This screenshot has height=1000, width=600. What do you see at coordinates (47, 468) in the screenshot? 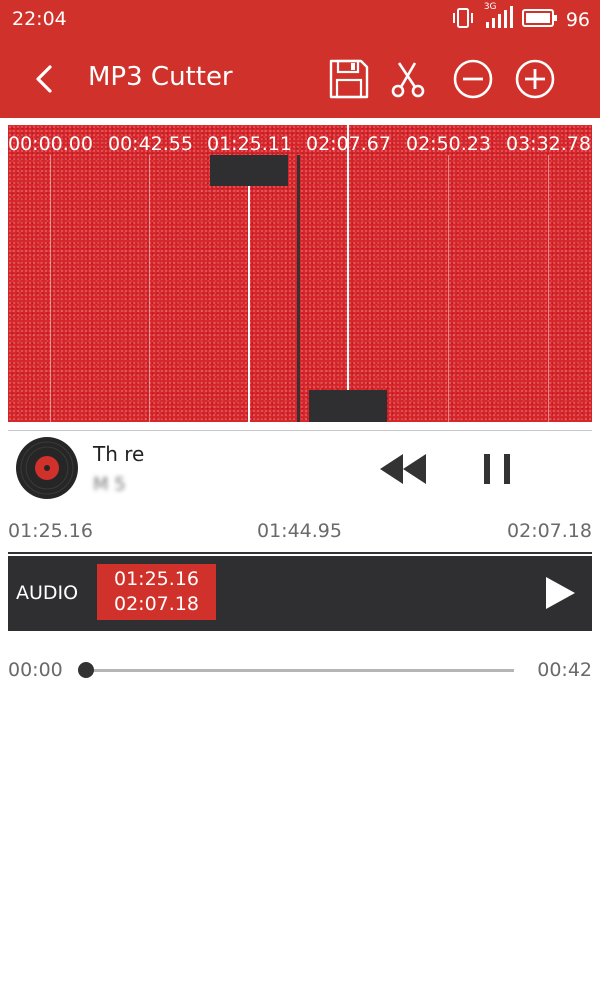
I see `album-art-icon` at bounding box center [47, 468].